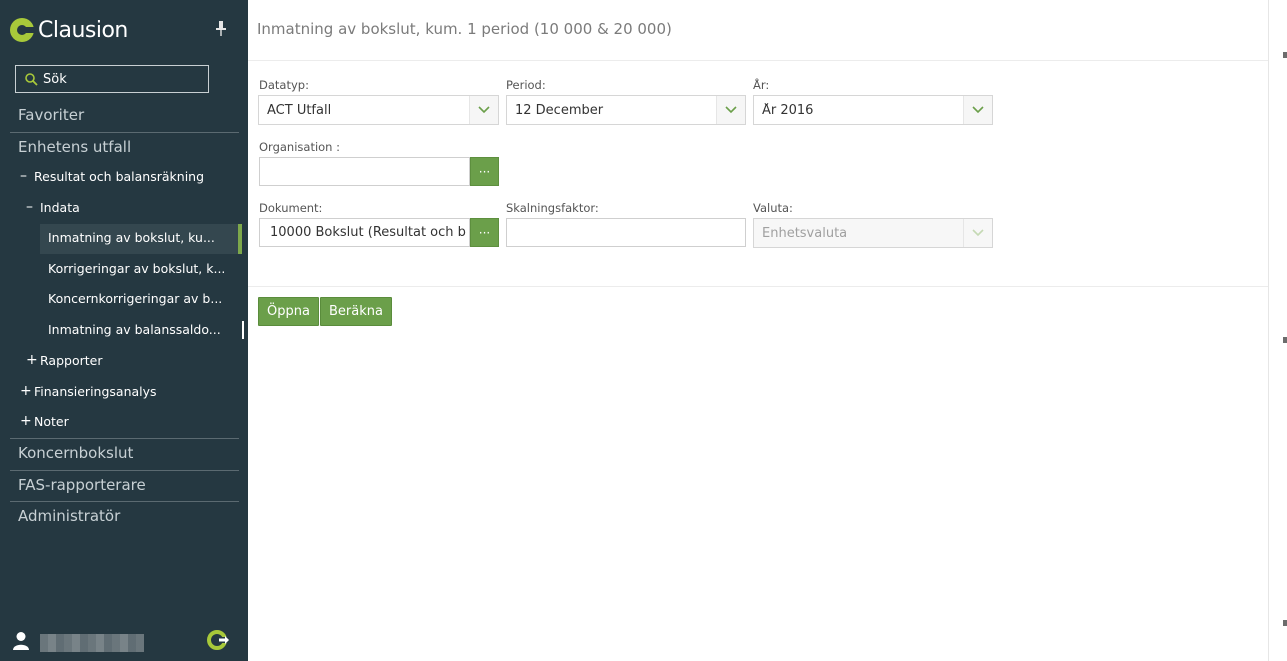 Image resolution: width=1287 pixels, height=661 pixels. Describe the element at coordinates (243, 330) in the screenshot. I see `scroll-marker` at that location.